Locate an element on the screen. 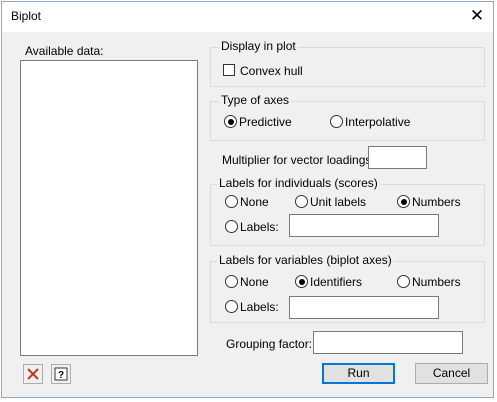  help-icon: ? is located at coordinates (61, 374).